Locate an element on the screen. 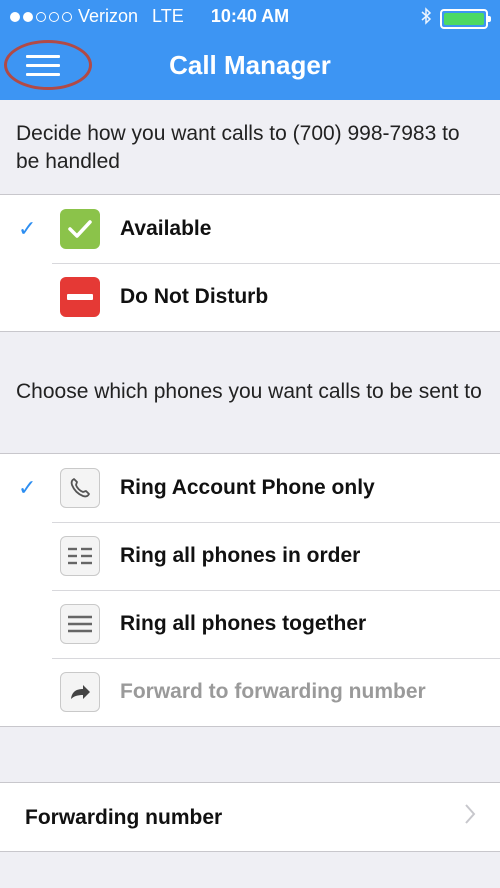 The image size is (500, 888). option-ring-account-phone: ✓ Ring Account Phone only is located at coordinates (250, 488).